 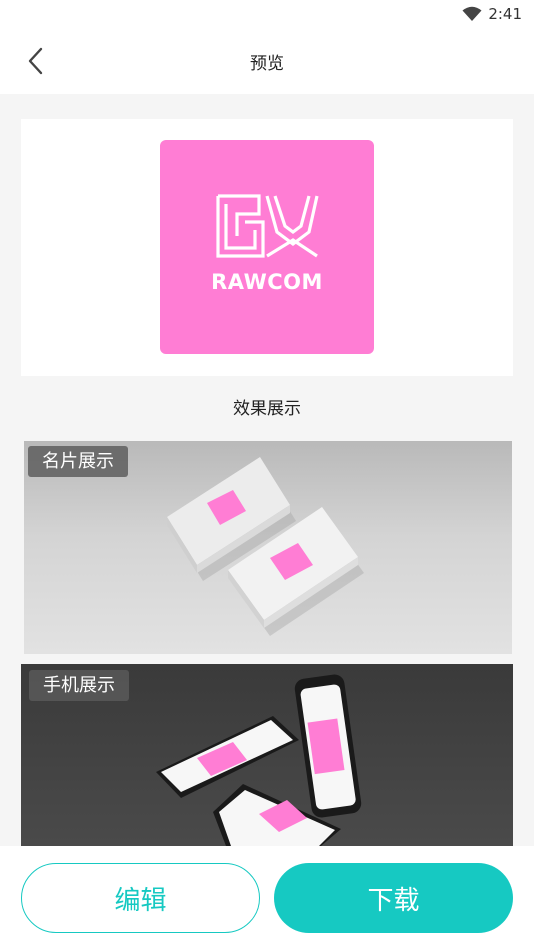 I want to click on wifi-icon, so click(x=472, y=13).